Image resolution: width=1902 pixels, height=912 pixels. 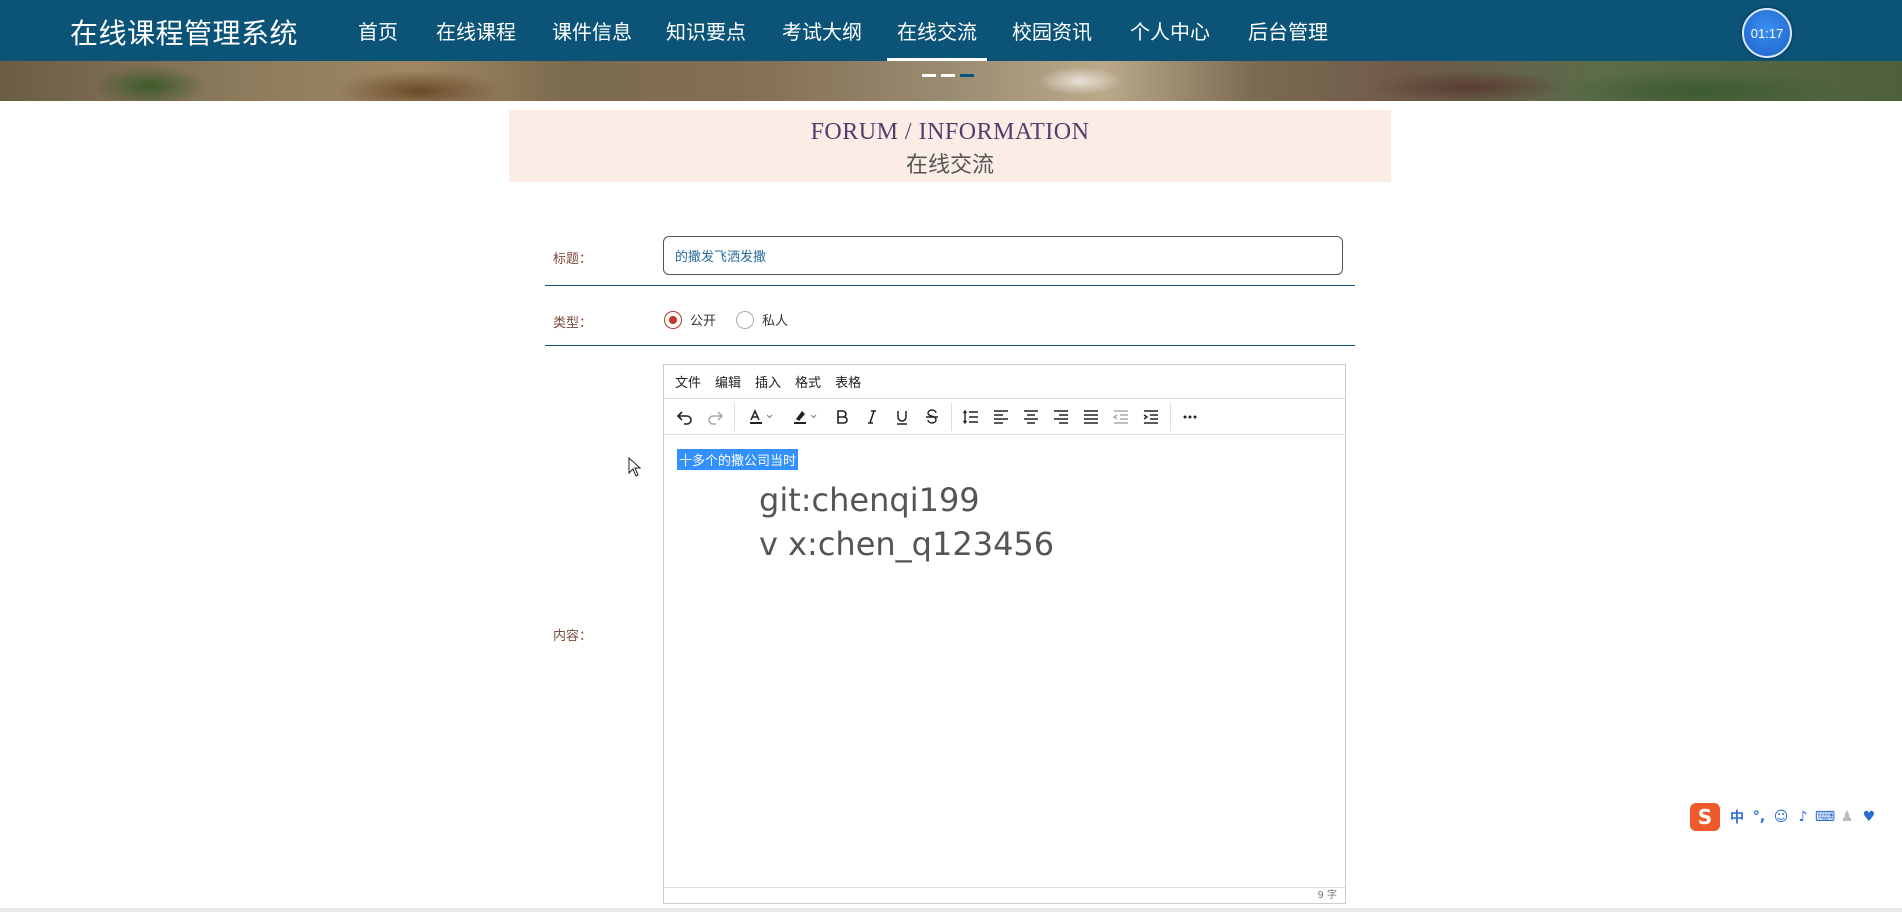 What do you see at coordinates (1737, 817) in the screenshot?
I see `chinese-mode-icon: 中` at bounding box center [1737, 817].